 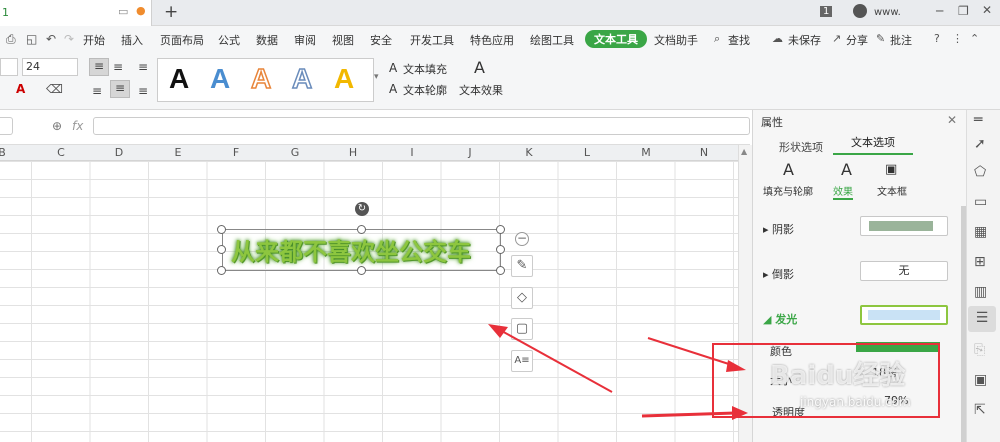 What do you see at coordinates (980, 292) in the screenshot?
I see `chart-icon: ▥` at bounding box center [980, 292].